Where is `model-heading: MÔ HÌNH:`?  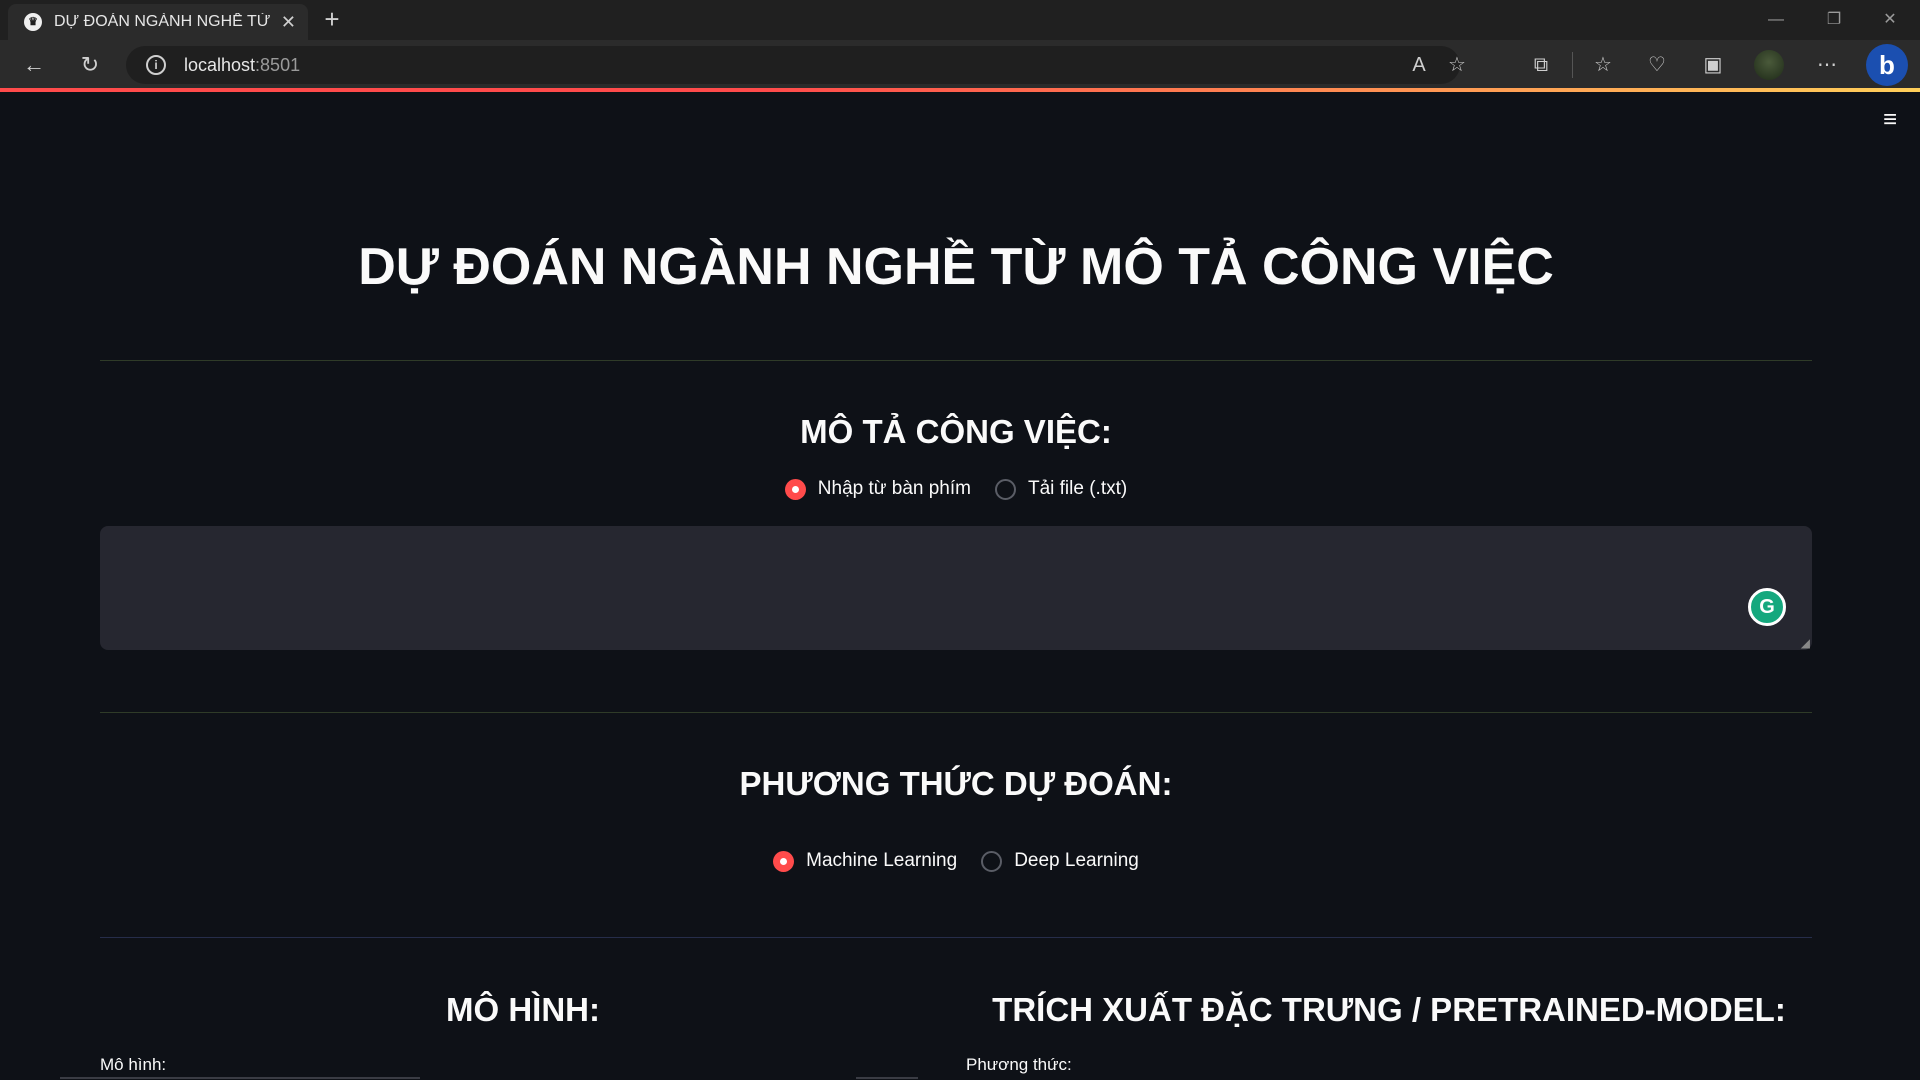 model-heading: MÔ HÌNH: is located at coordinates (523, 1009).